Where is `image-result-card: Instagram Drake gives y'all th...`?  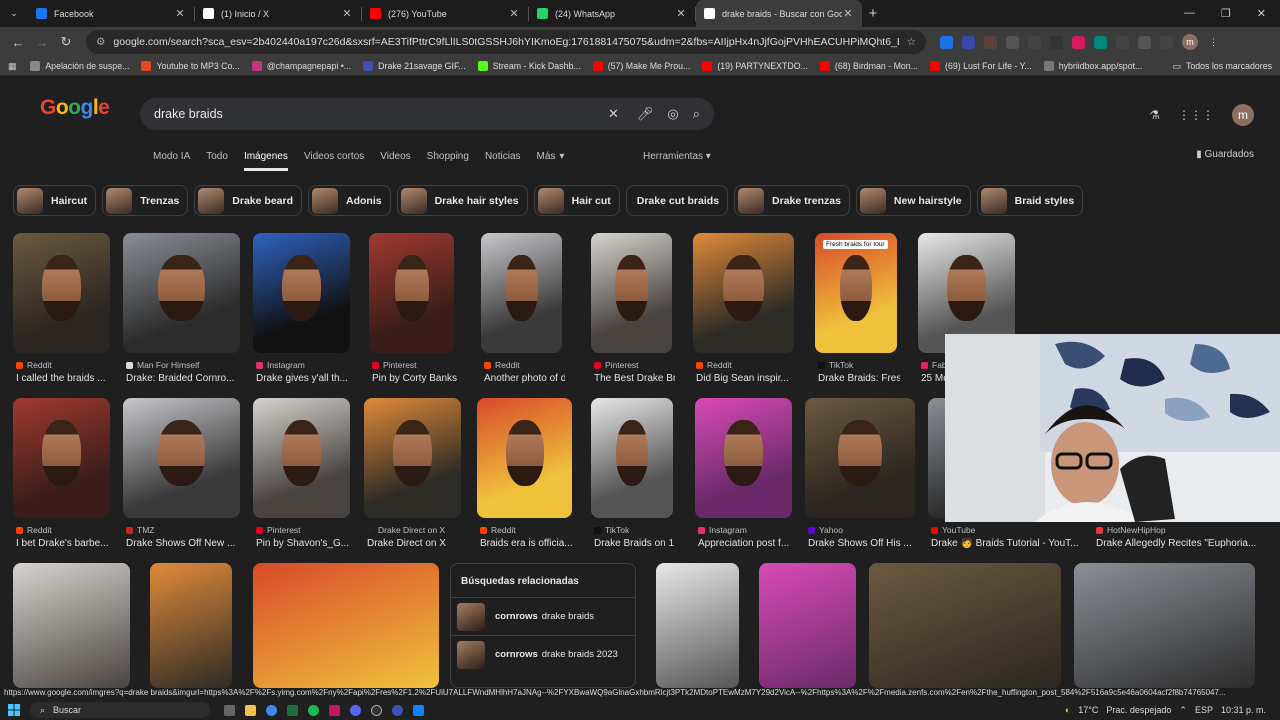 image-result-card: Instagram Drake gives y'all th... is located at coordinates (301, 311).